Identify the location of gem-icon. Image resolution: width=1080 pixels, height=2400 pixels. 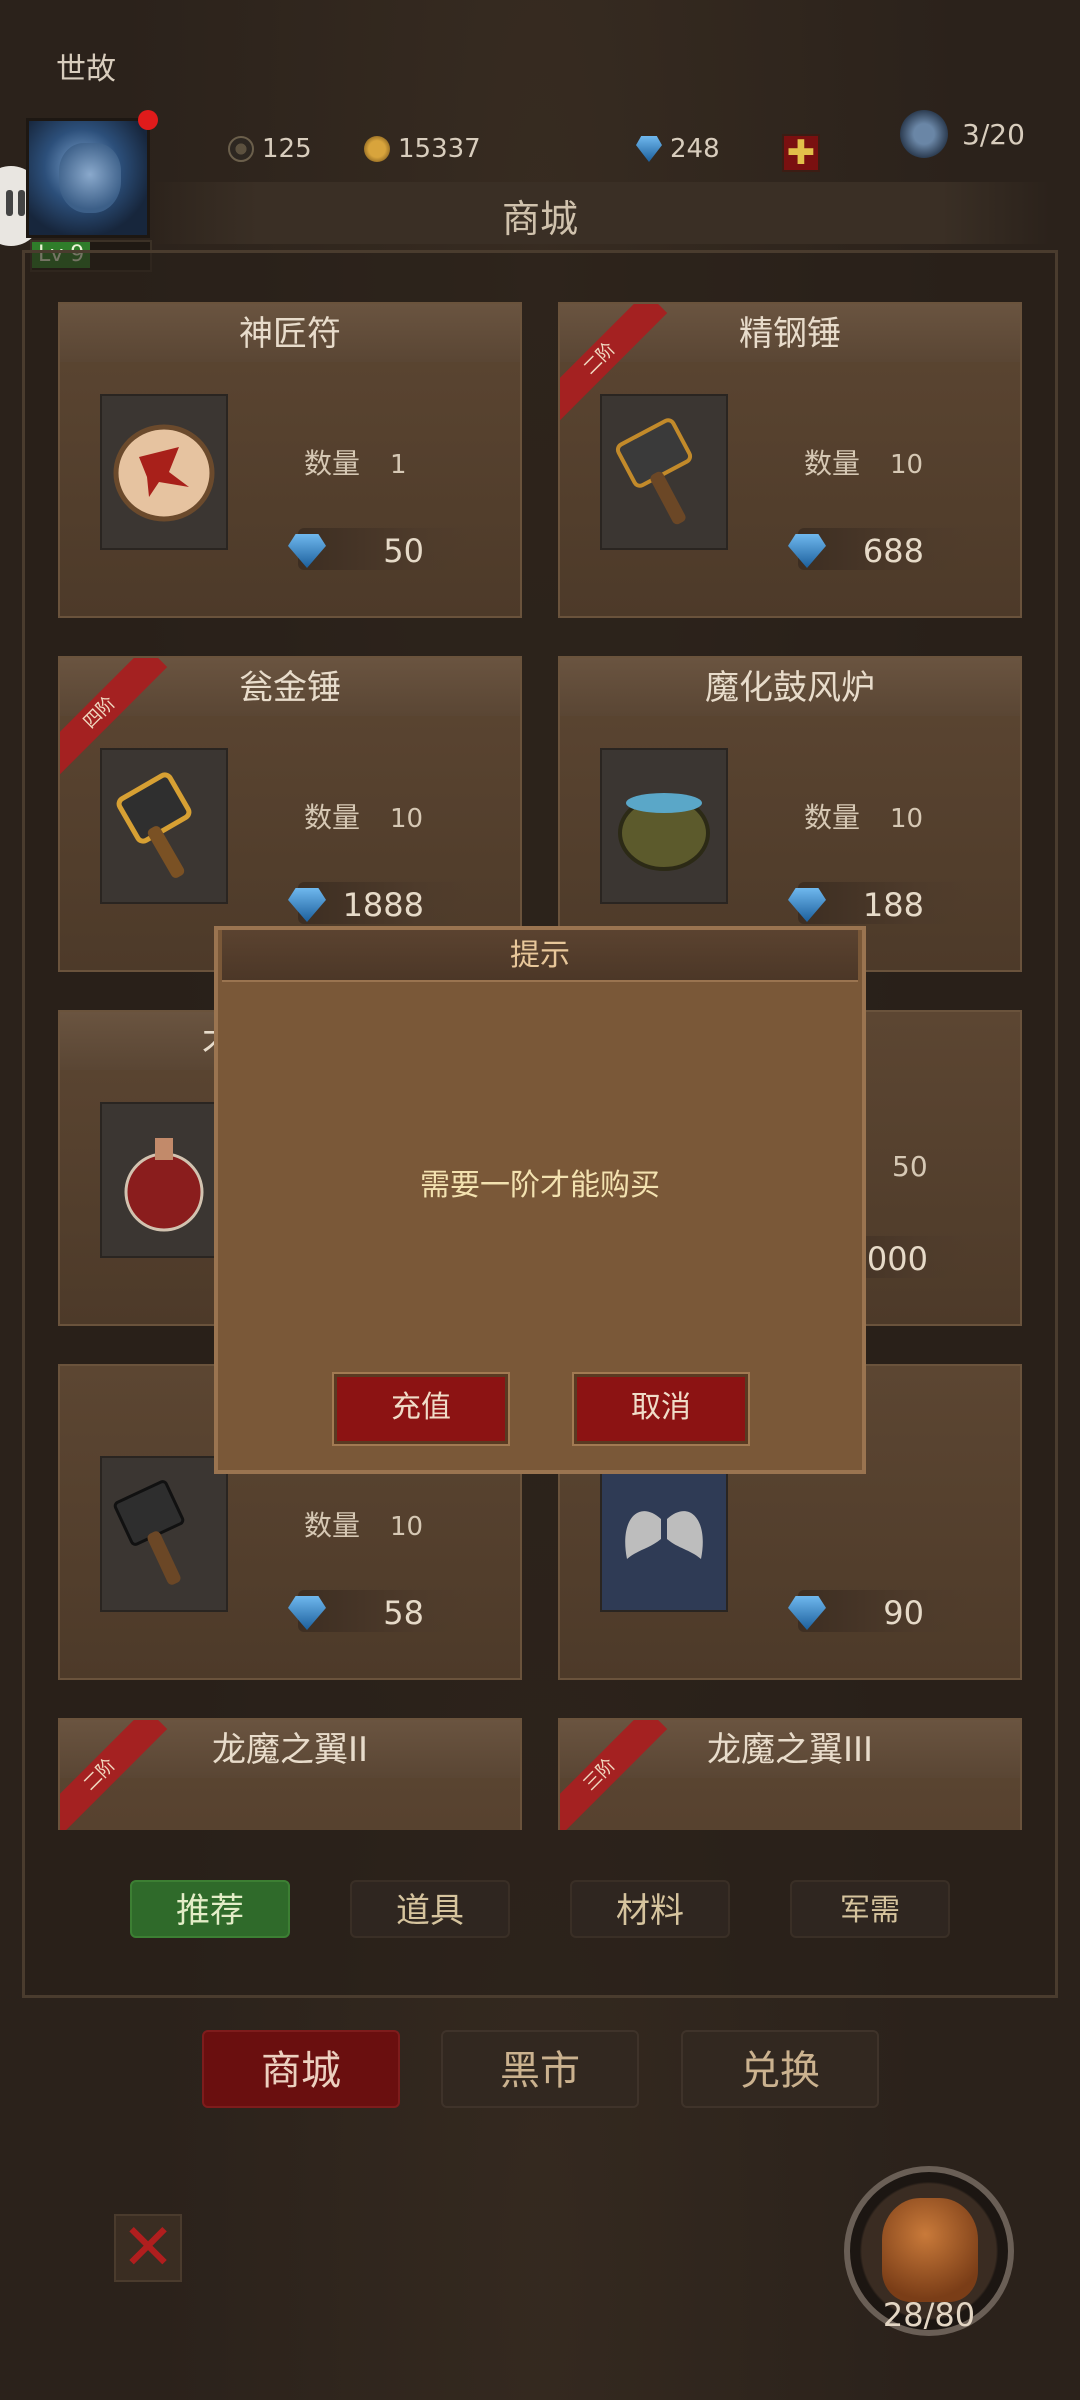
(649, 149).